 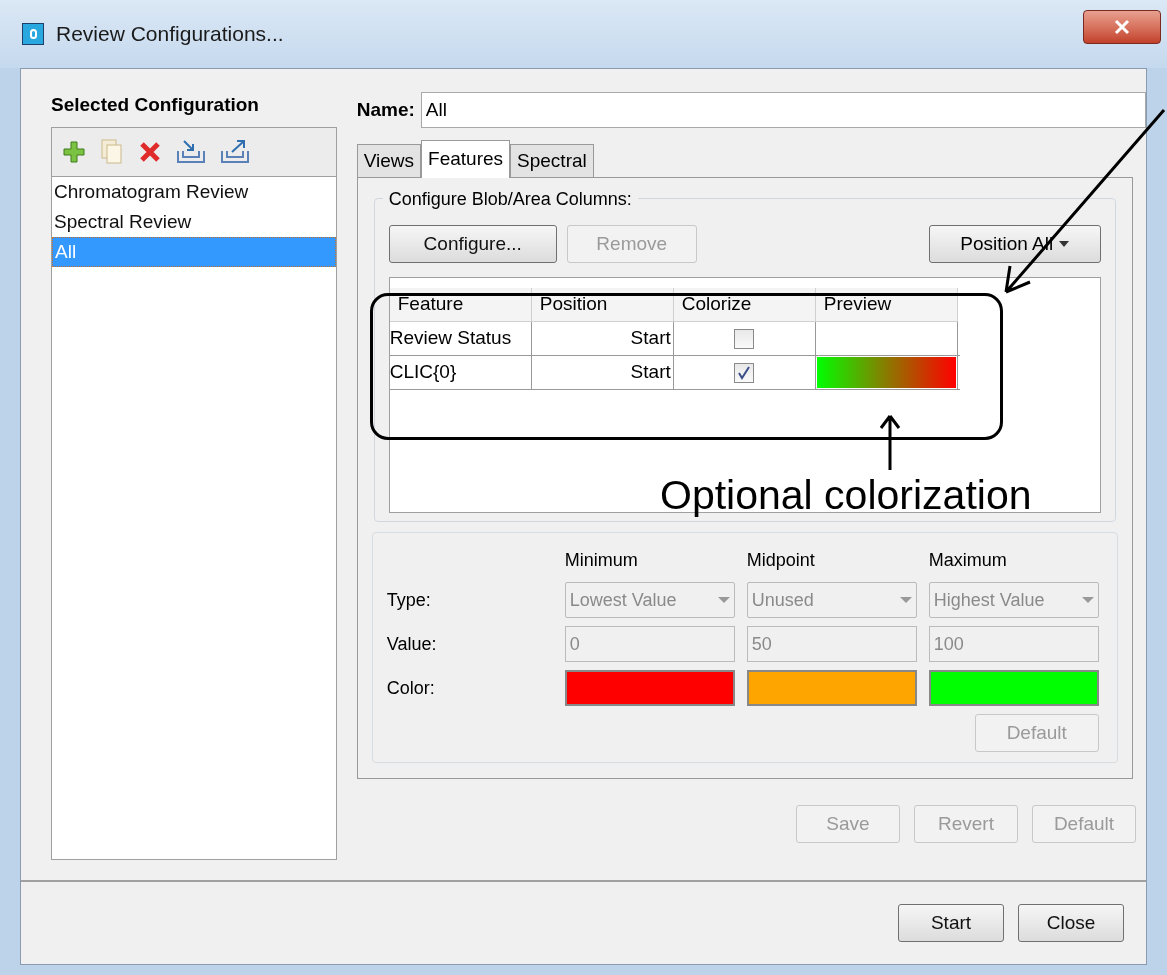 What do you see at coordinates (460, 338) in the screenshot?
I see `table-cell: Review Status` at bounding box center [460, 338].